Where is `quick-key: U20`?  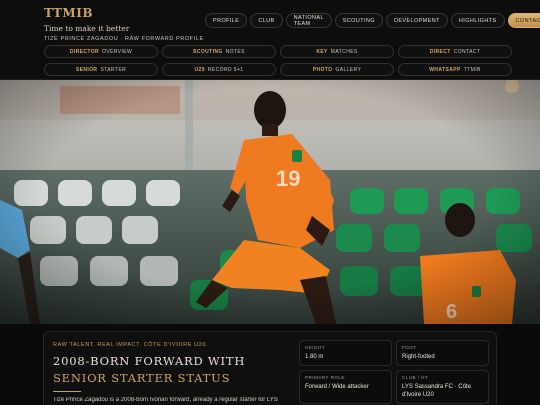
quick-key: U20 is located at coordinates (199, 69).